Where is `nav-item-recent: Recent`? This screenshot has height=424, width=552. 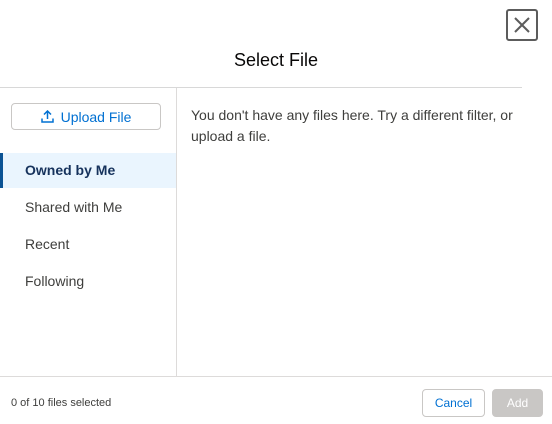 nav-item-recent: Recent is located at coordinates (88, 244).